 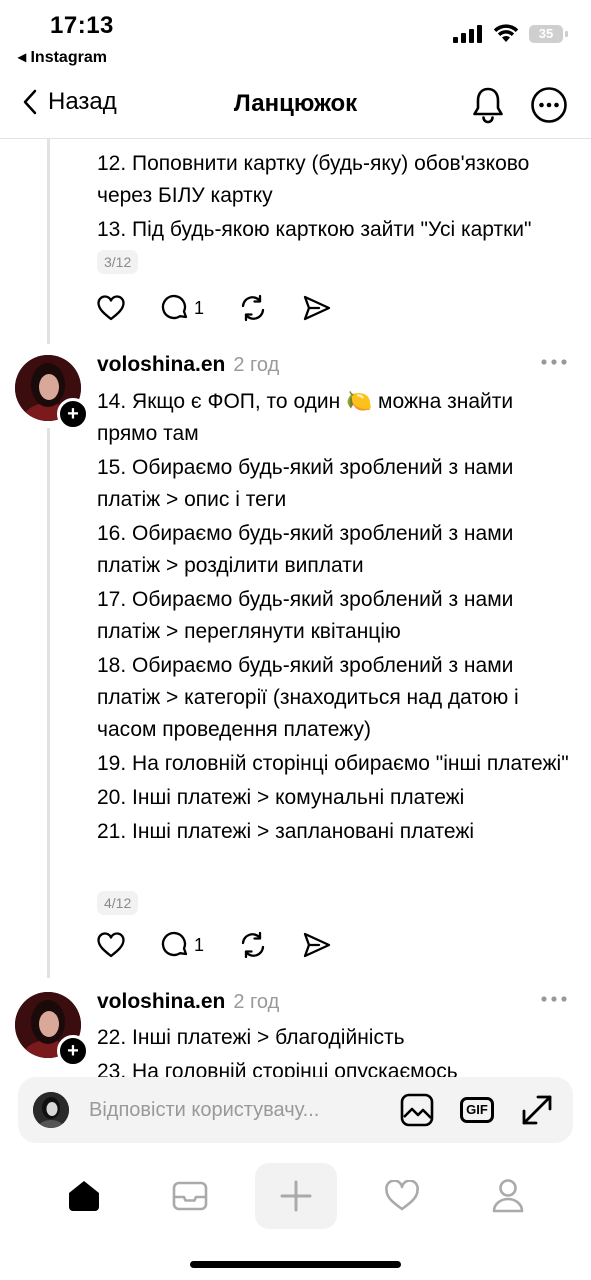 I want to click on gif-button: GIF, so click(x=477, y=1110).